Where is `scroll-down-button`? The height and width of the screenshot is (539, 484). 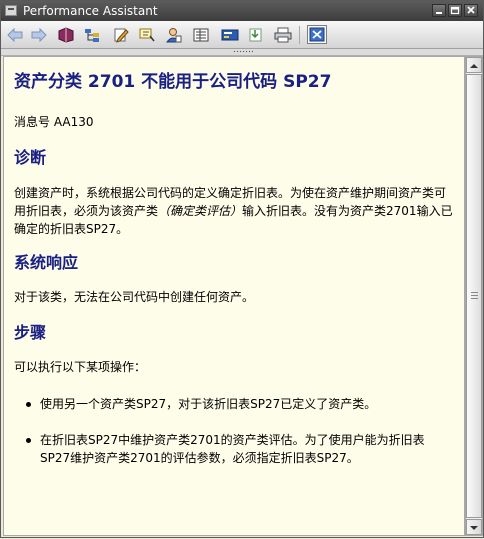 scroll-down-button is located at coordinates (474, 527).